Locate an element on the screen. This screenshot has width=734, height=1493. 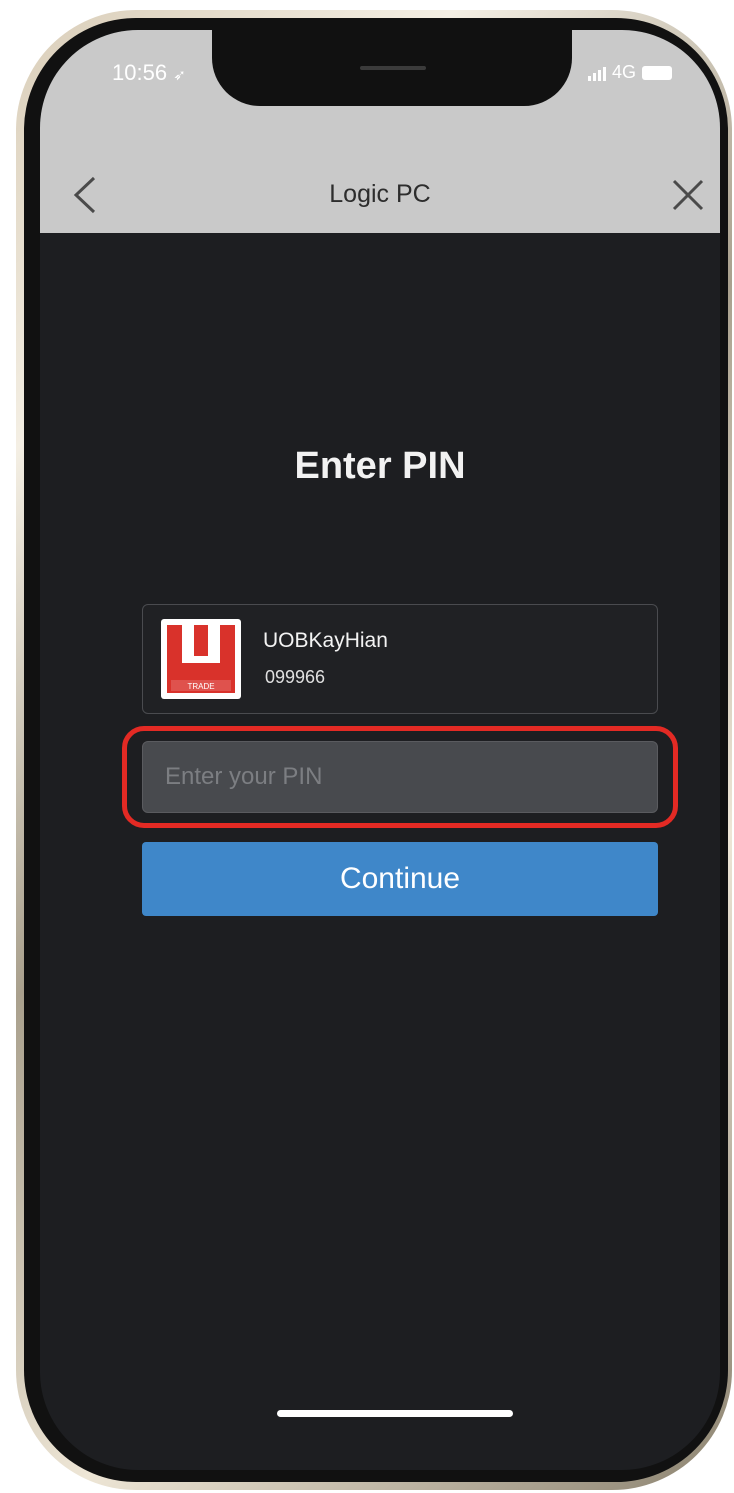
logo-trade-text: TRADE is located at coordinates (200, 686).